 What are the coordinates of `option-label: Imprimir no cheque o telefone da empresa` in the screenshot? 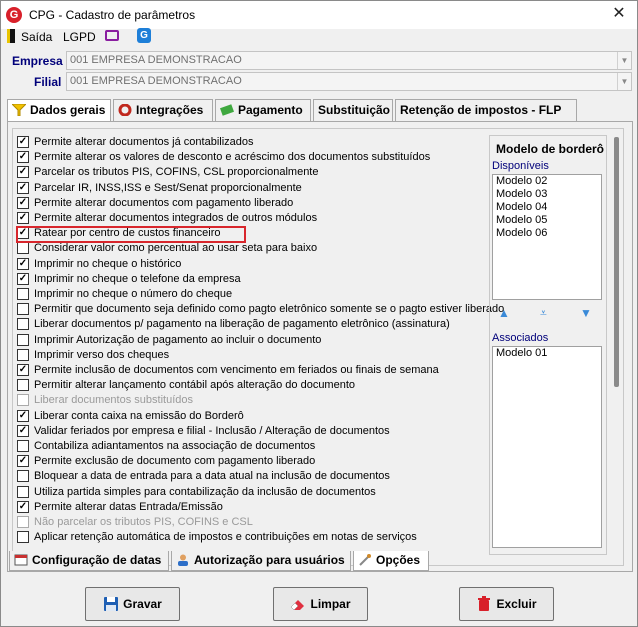 It's located at (137, 278).